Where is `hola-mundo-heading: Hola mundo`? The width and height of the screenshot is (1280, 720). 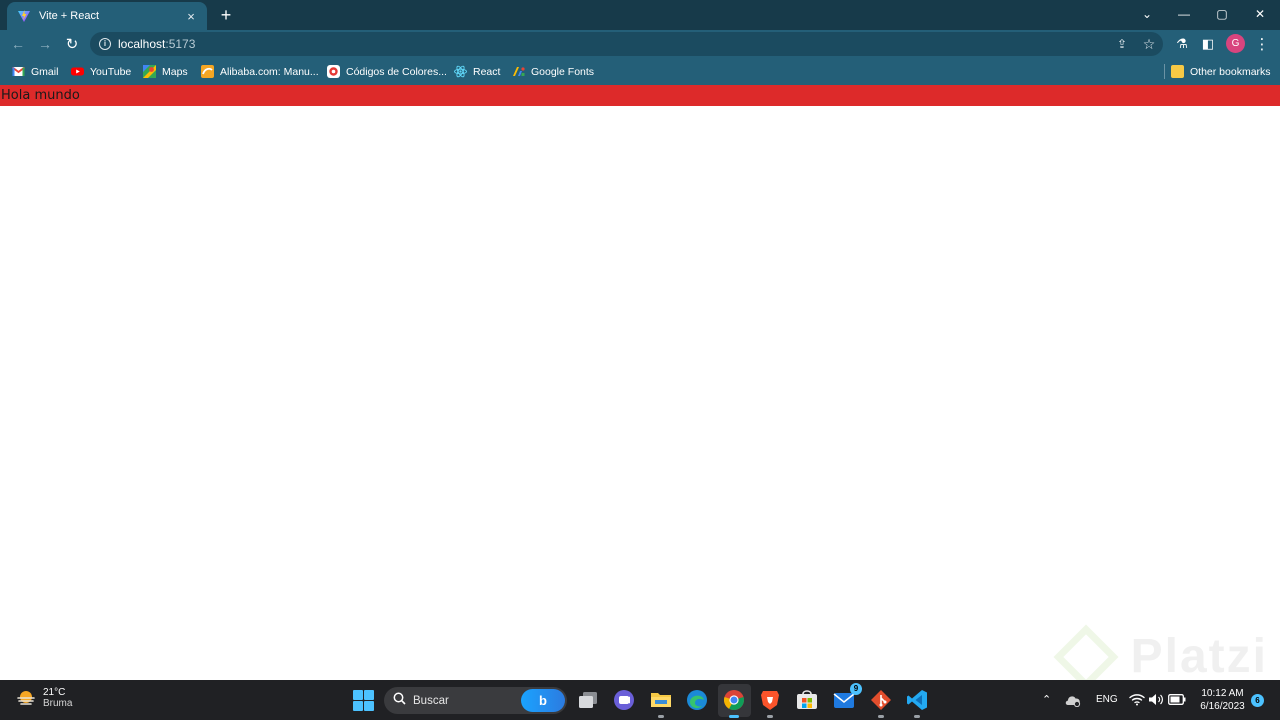 hola-mundo-heading: Hola mundo is located at coordinates (640, 95).